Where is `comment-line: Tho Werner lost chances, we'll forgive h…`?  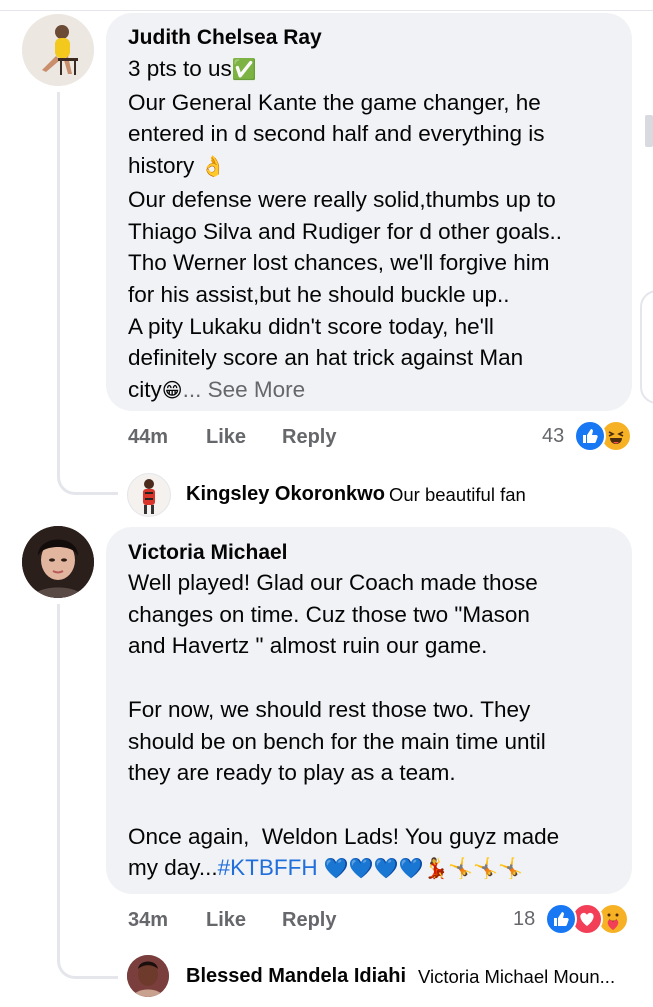
comment-line: Tho Werner lost chances, we'll forgive h… is located at coordinates (339, 263).